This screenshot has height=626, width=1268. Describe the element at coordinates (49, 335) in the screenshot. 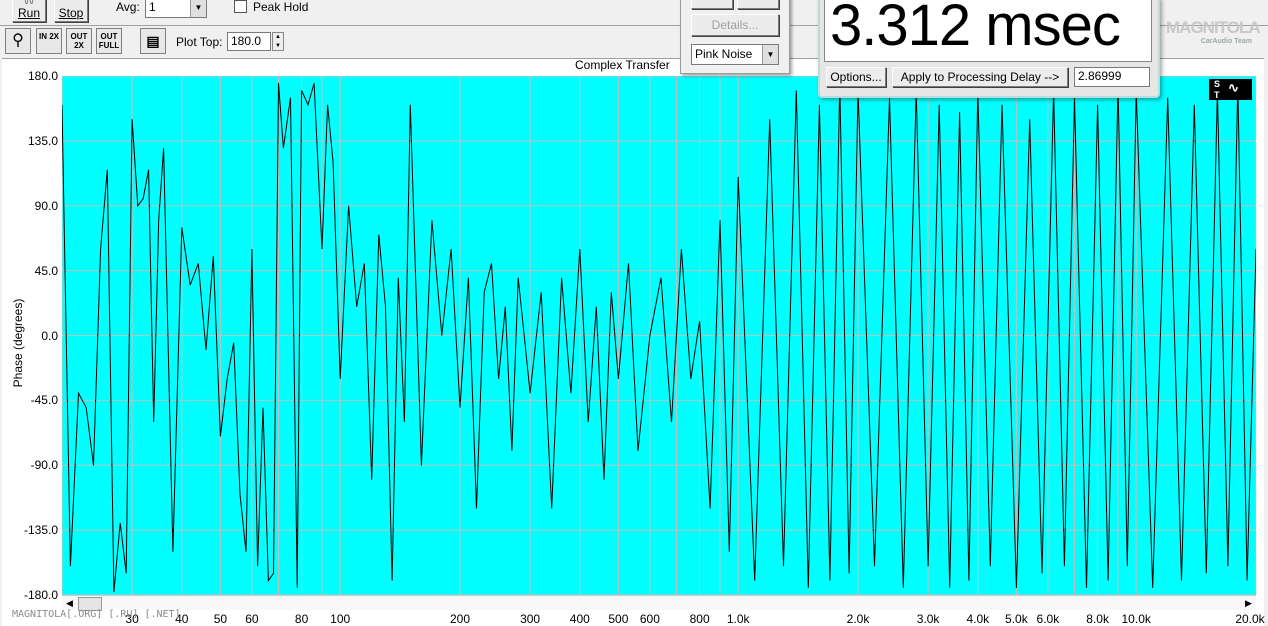

I see `y-tick-label: 0.0` at that location.